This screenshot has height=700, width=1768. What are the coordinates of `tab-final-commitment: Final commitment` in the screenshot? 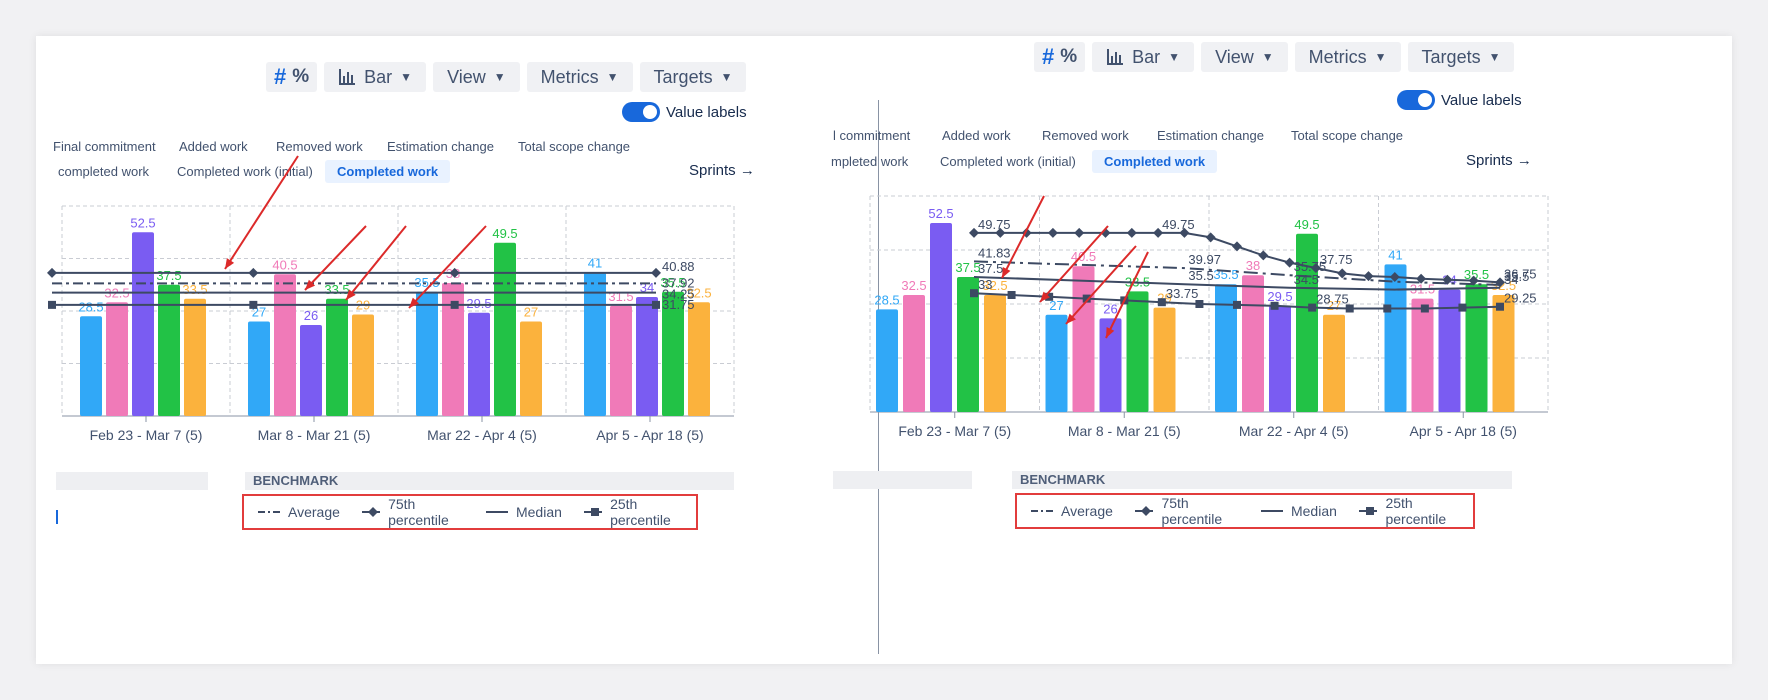 It's located at (104, 146).